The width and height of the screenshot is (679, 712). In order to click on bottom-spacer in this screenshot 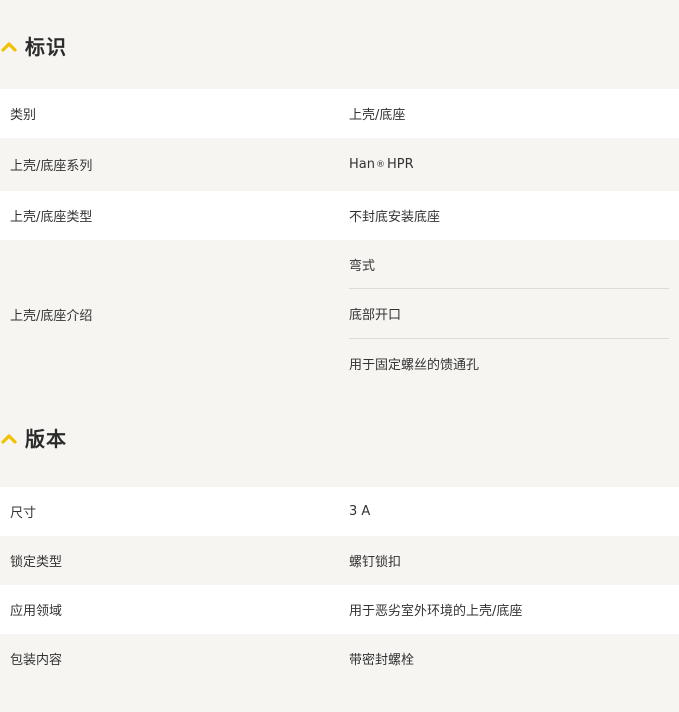, I will do `click(339, 697)`.